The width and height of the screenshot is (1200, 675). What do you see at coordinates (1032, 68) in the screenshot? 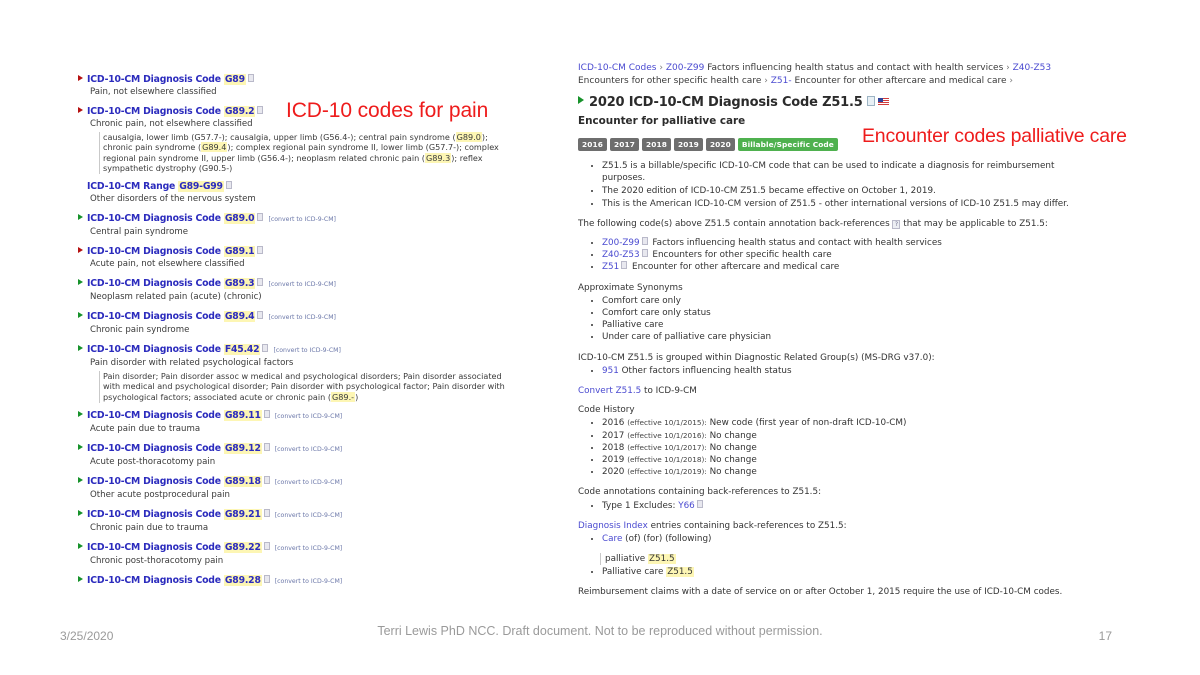
I see `breadcrumb-code-z40z53: Z40-Z53` at bounding box center [1032, 68].